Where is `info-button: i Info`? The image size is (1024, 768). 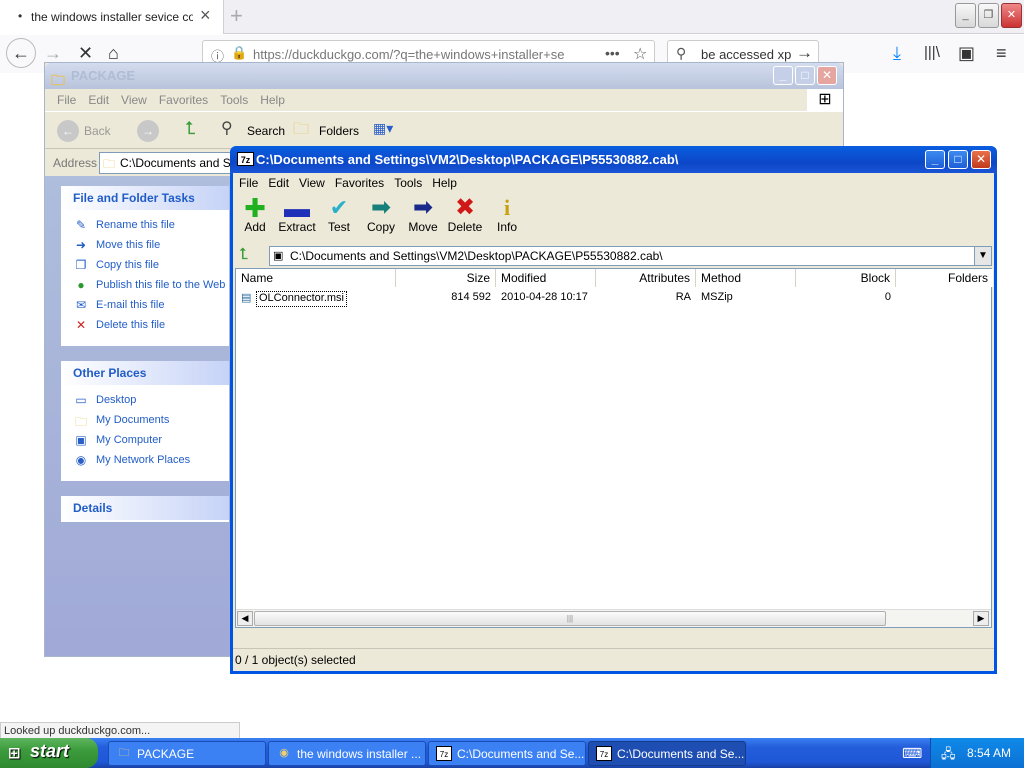 info-button: i Info is located at coordinates (507, 218).